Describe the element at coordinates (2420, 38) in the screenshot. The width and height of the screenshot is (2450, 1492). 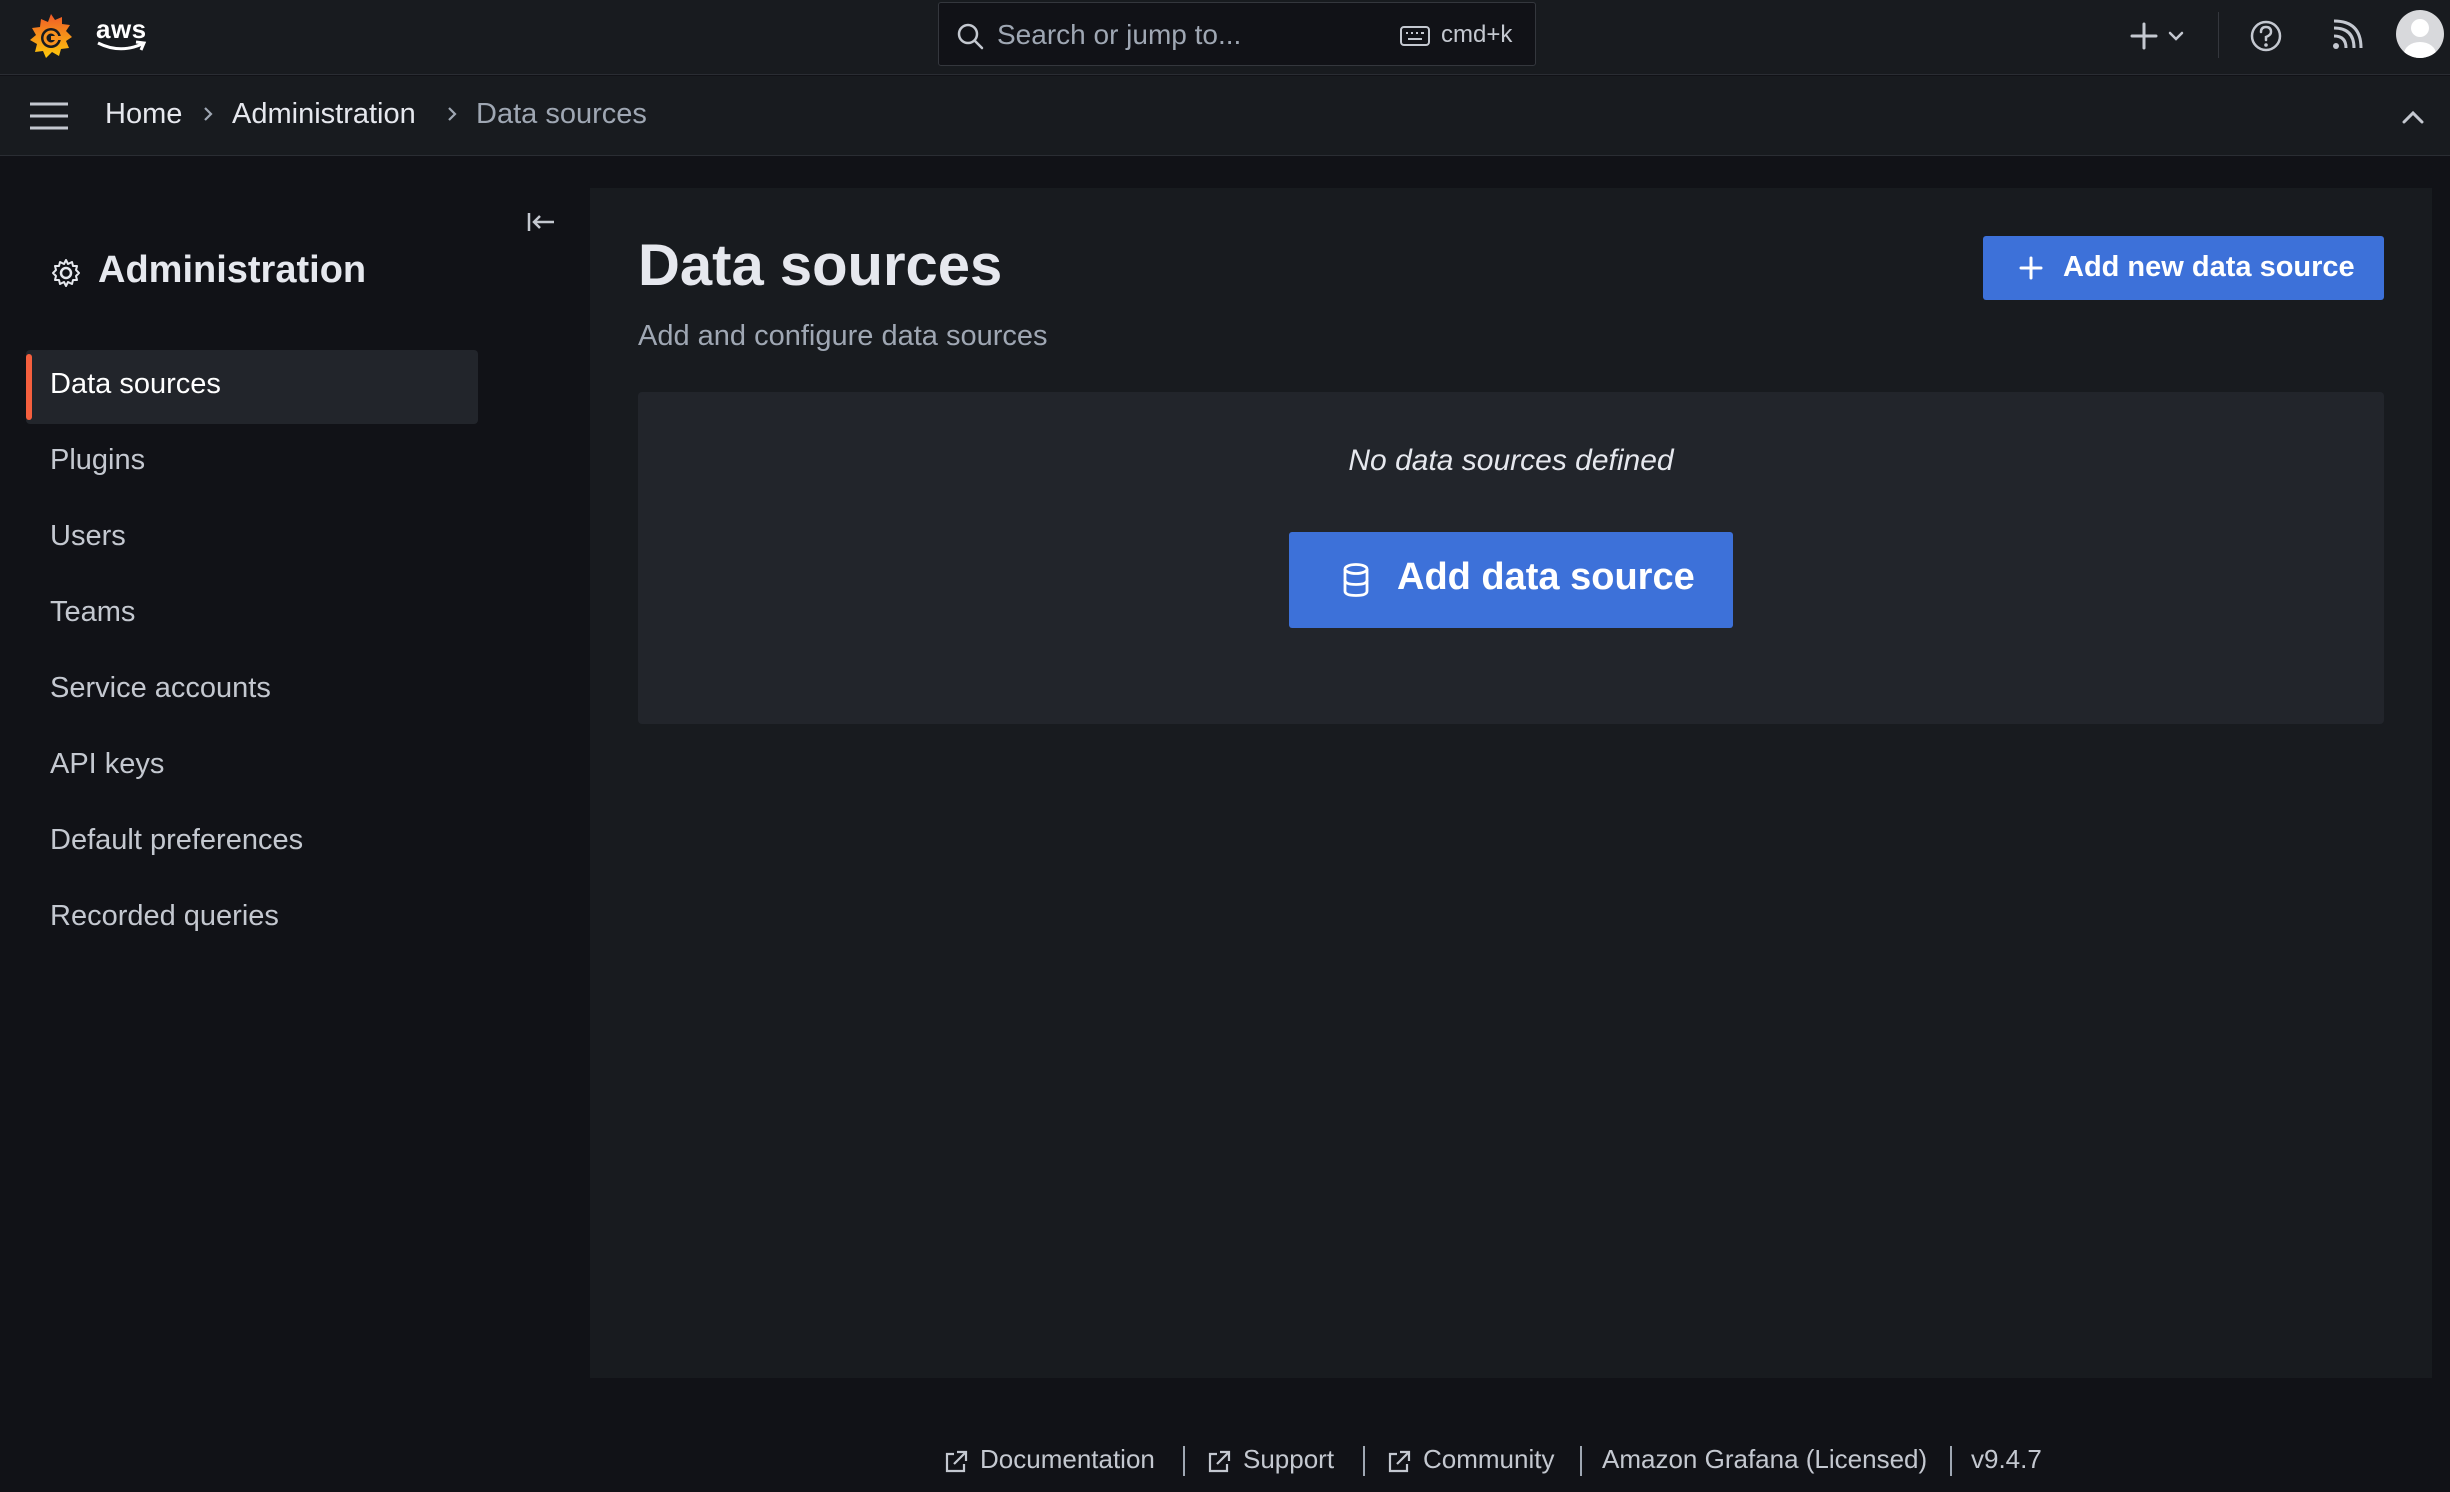
I see `user-avatar-icon` at that location.